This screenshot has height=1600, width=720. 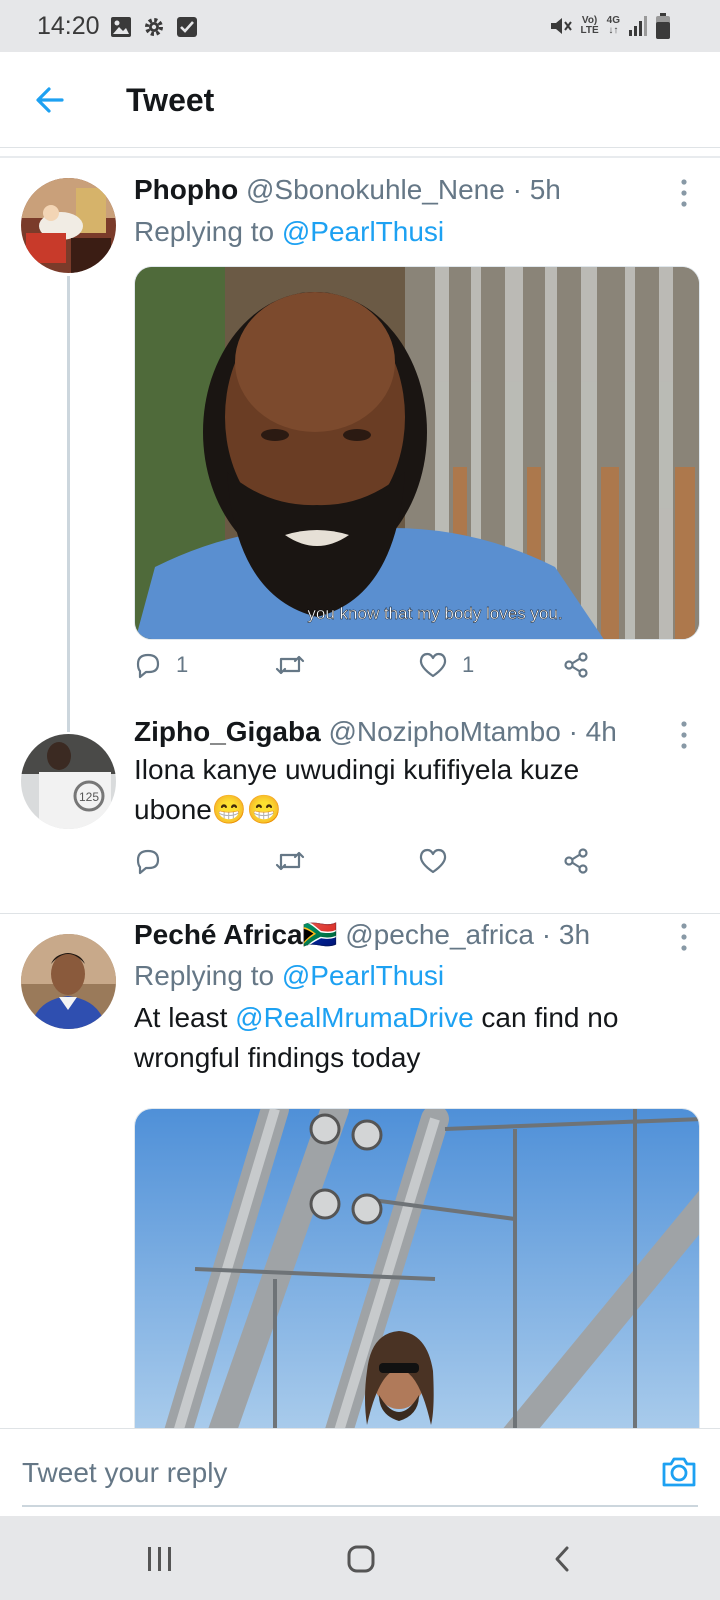 What do you see at coordinates (208, 809) in the screenshot?
I see `tweet-text-line: ubone😁😁` at bounding box center [208, 809].